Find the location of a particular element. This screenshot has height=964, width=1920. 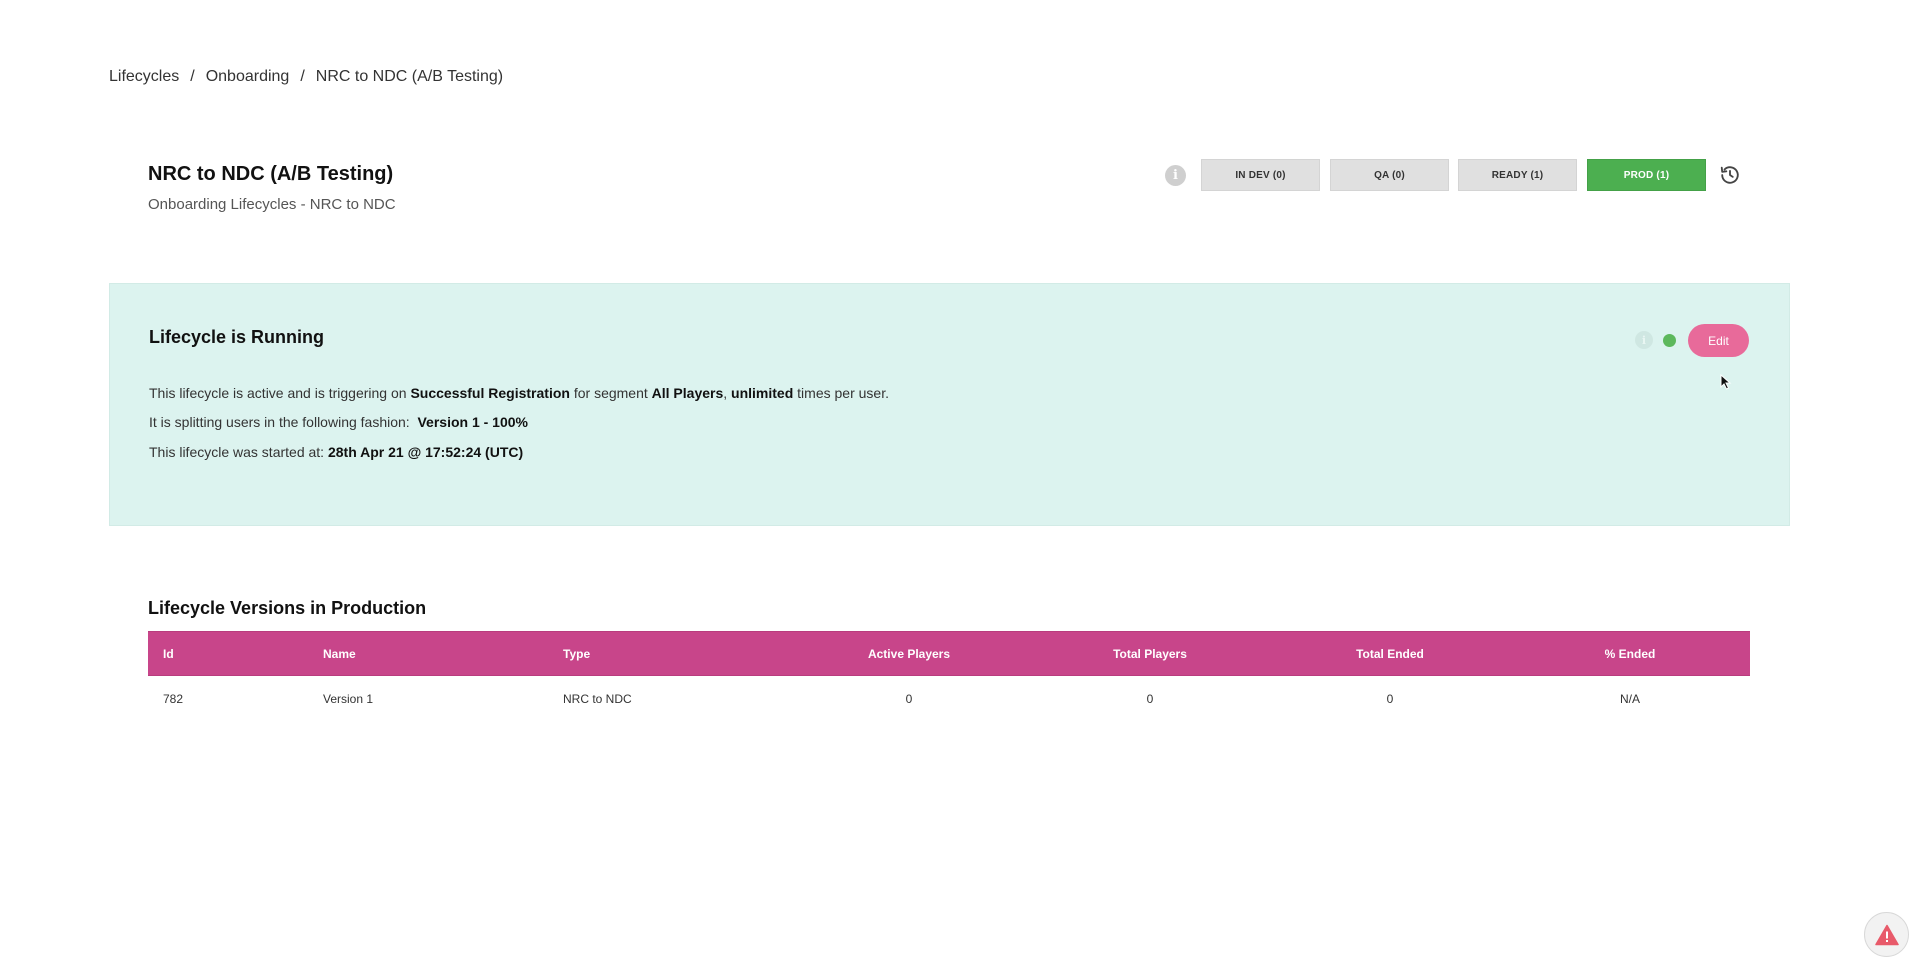

page-subtitle: Onboarding Lifecycles - NRC to NDC is located at coordinates (272, 204).